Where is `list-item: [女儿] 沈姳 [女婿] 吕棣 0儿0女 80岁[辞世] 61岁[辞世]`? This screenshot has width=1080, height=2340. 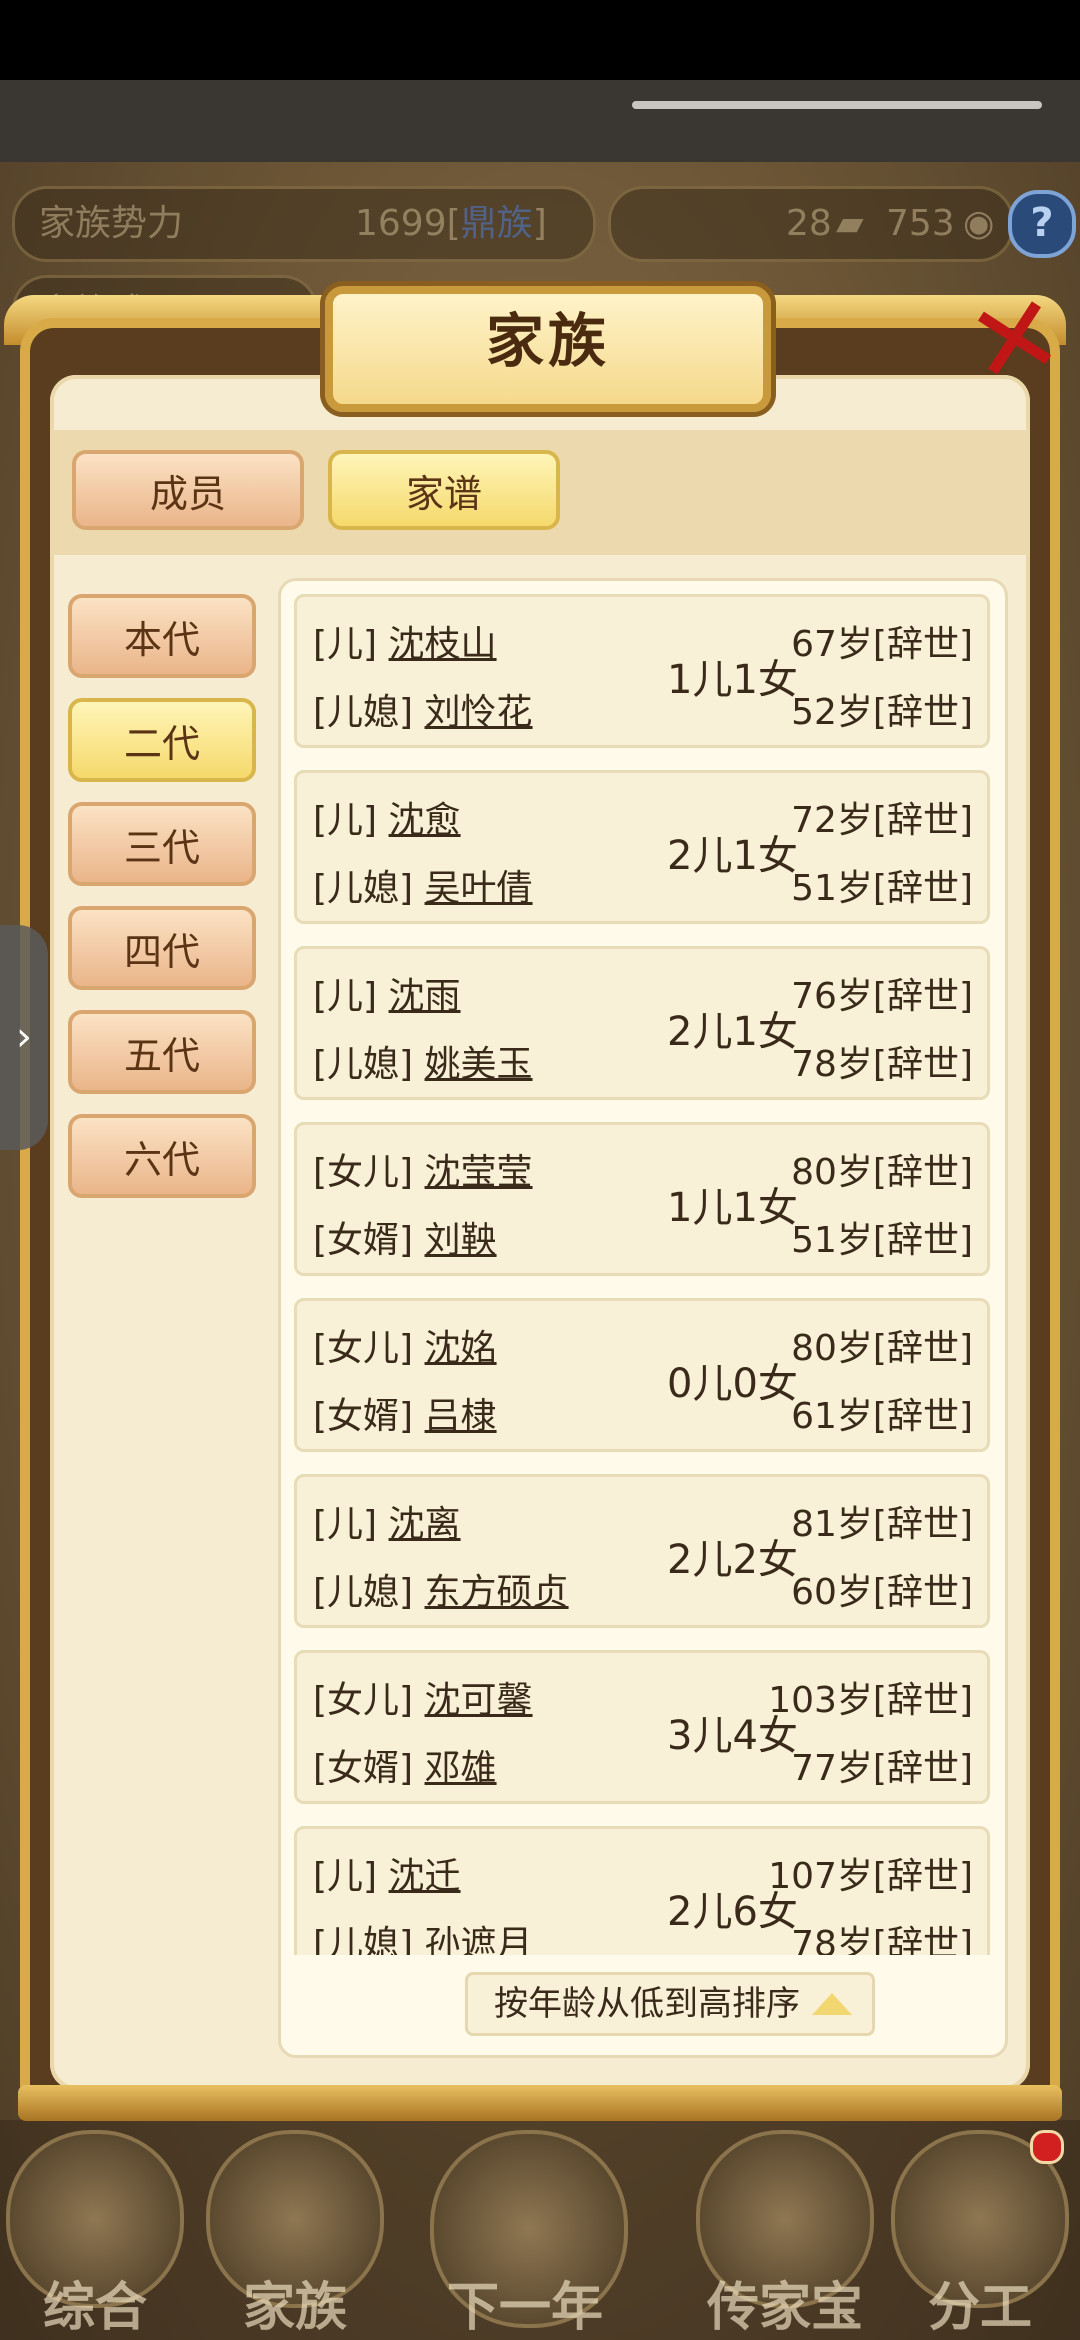
list-item: [女儿] 沈姳 [女婿] 吕棣 0儿0女 80岁[辞世] 61岁[辞世] is located at coordinates (642, 1375).